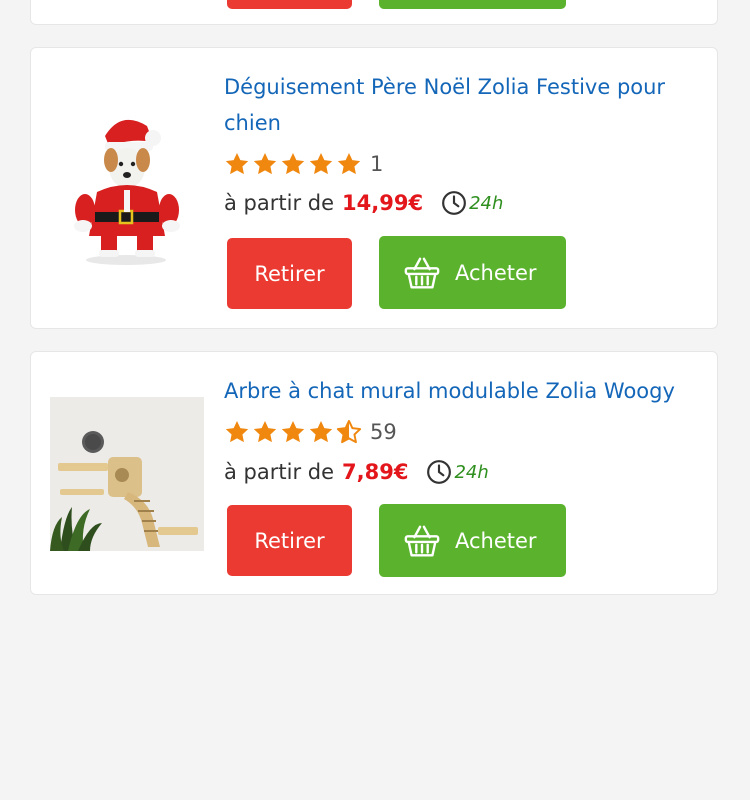  I want to click on rating: 1, so click(303, 164).